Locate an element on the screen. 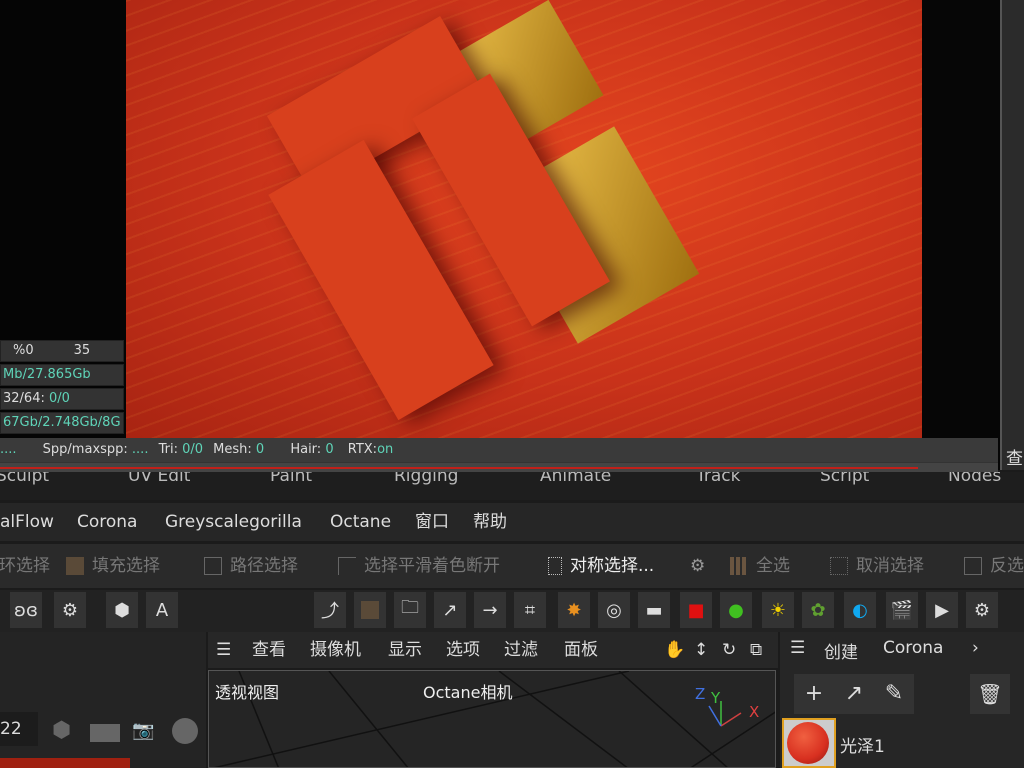 The image size is (1024, 768). scatter-icon: ✿ is located at coordinates (818, 610).